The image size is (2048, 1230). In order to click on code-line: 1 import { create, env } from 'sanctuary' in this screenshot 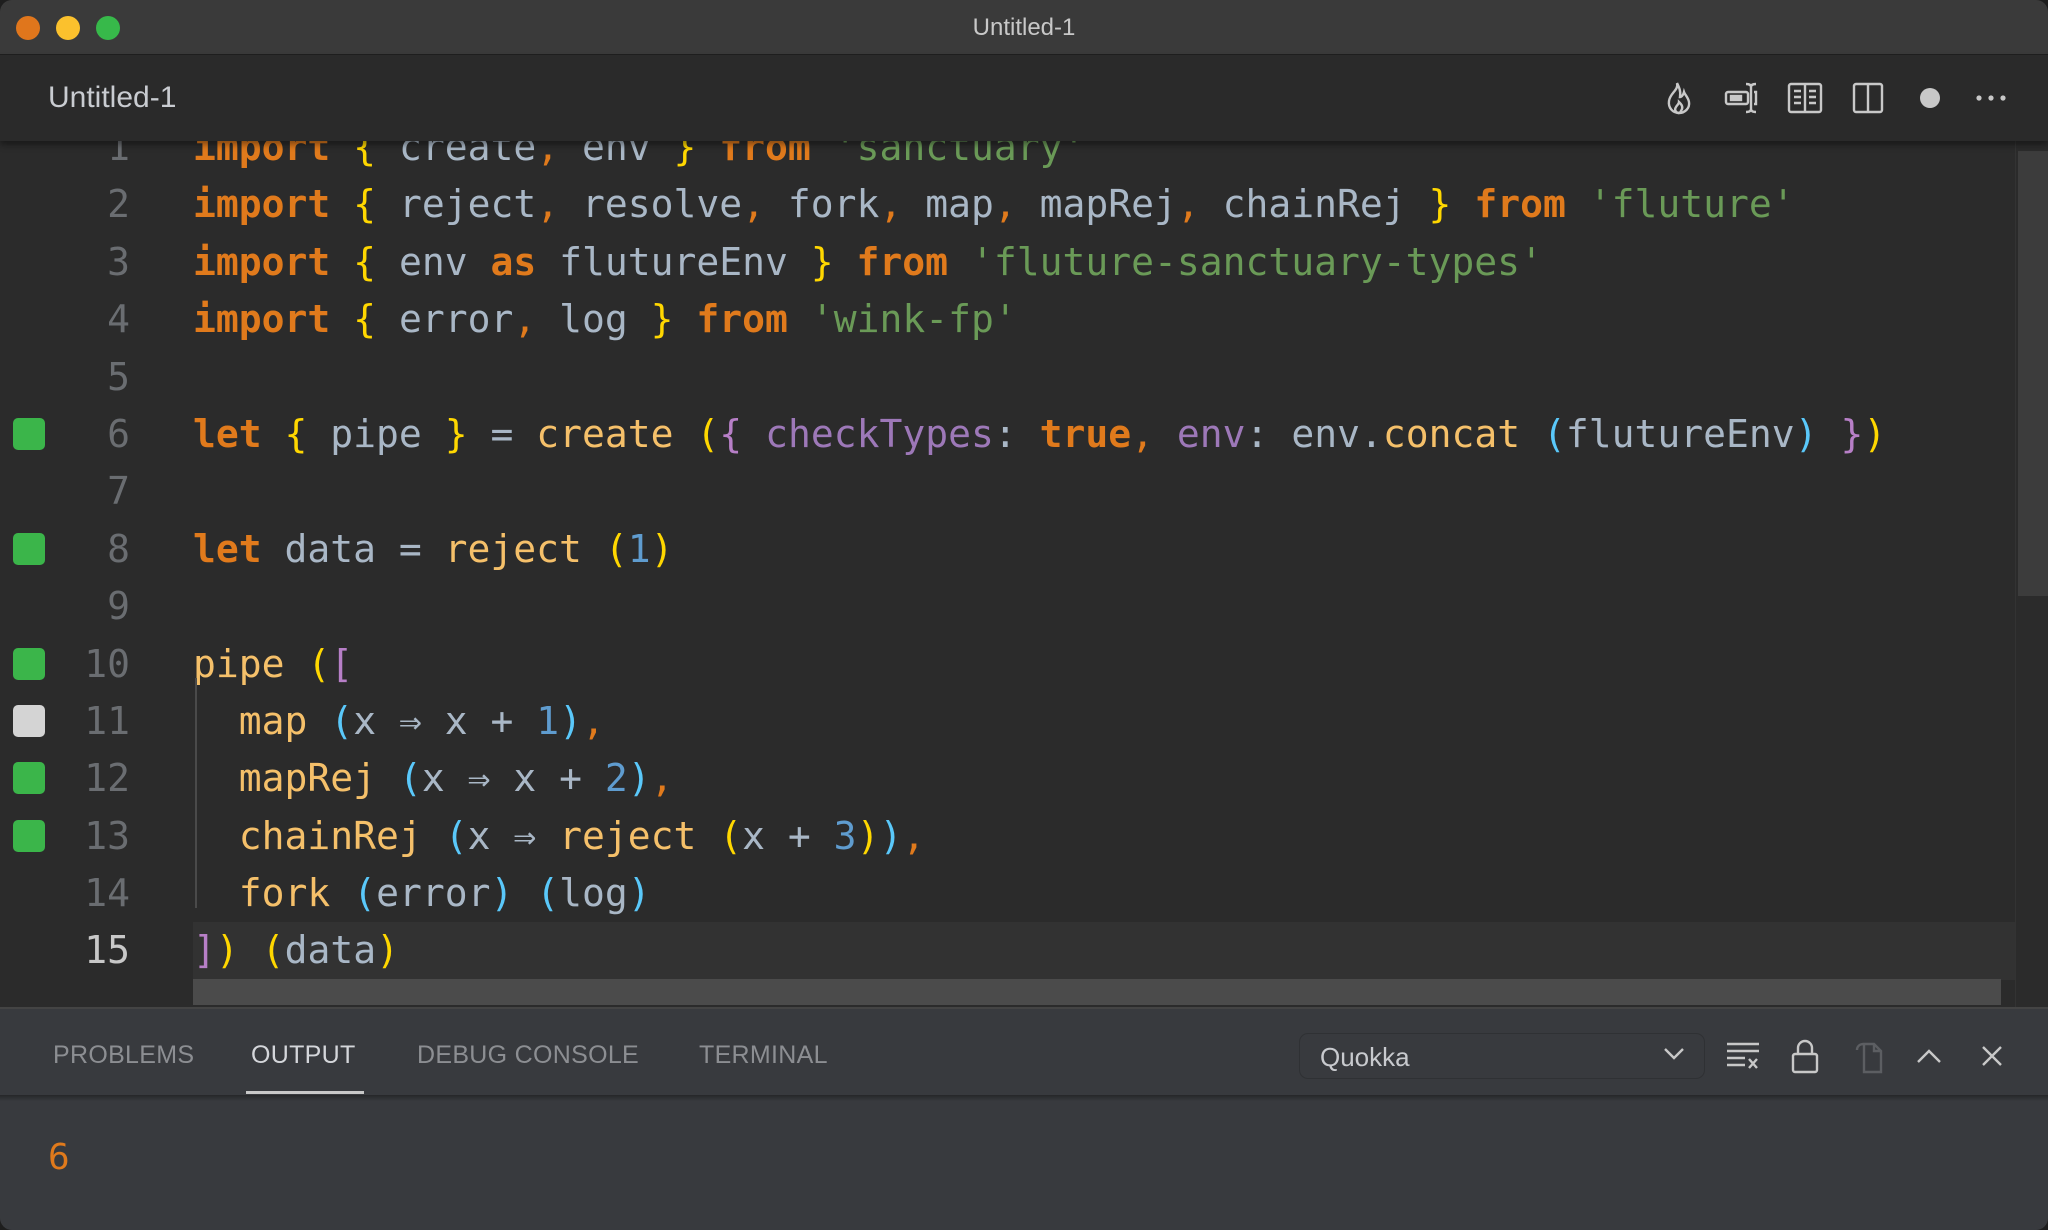, I will do `click(1007, 158)`.